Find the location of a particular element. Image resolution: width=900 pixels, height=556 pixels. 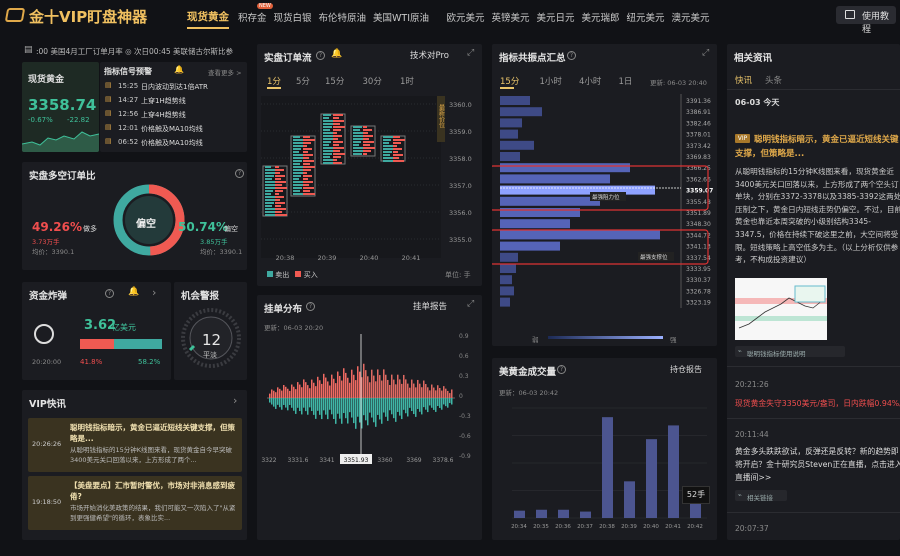

tutorial-button: 使用教程 is located at coordinates (866, 20).